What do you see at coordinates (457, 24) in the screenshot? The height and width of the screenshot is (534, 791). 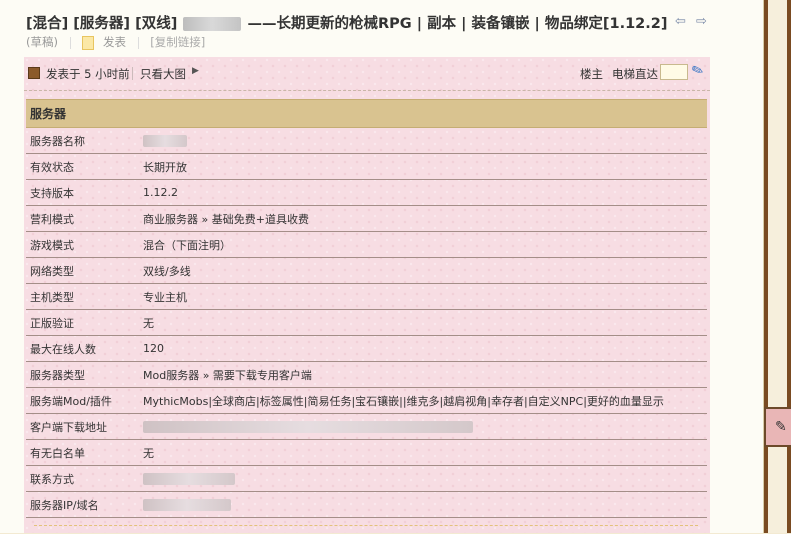 I see `thread-title-main: ——长期更新的枪械RPG | 副本 | 装备镶嵌 | 物品绑定[1.12.2]` at bounding box center [457, 24].